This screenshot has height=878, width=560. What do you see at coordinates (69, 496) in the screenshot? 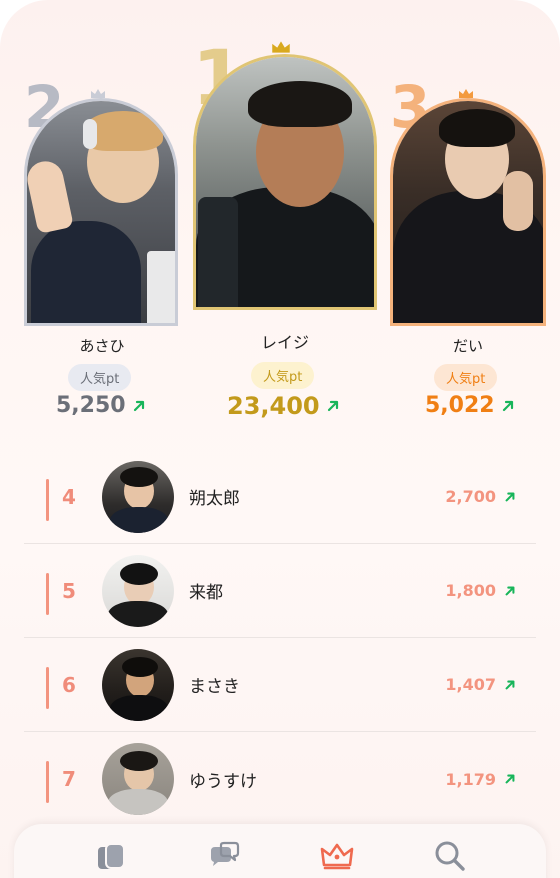
I see `rank-number: 4` at bounding box center [69, 496].